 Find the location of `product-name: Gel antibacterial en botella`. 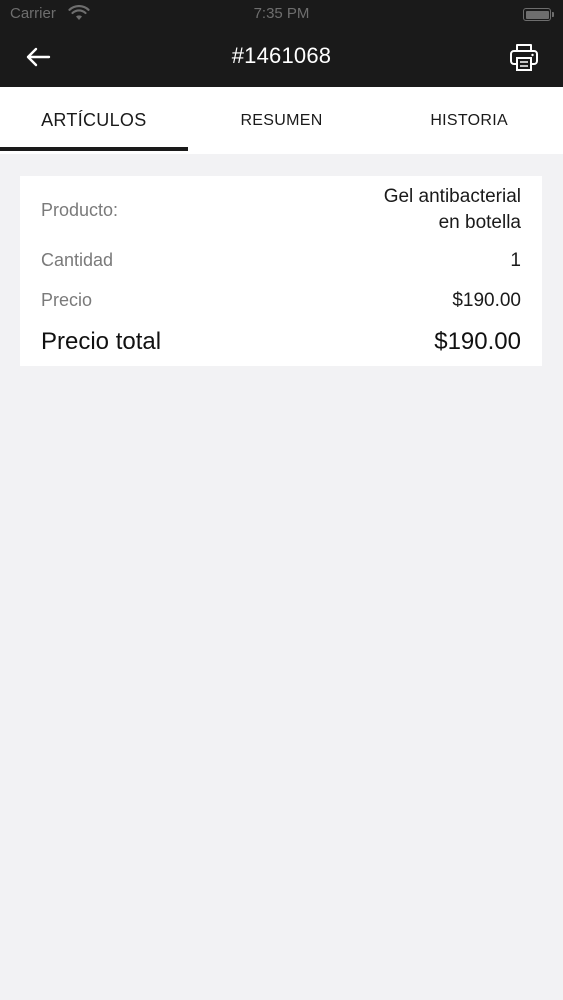

product-name: Gel antibacterial en botella is located at coordinates (452, 210).